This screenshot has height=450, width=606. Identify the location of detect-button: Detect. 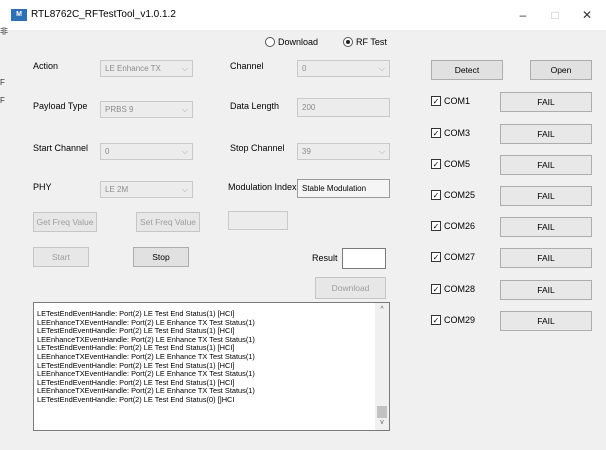
(467, 70).